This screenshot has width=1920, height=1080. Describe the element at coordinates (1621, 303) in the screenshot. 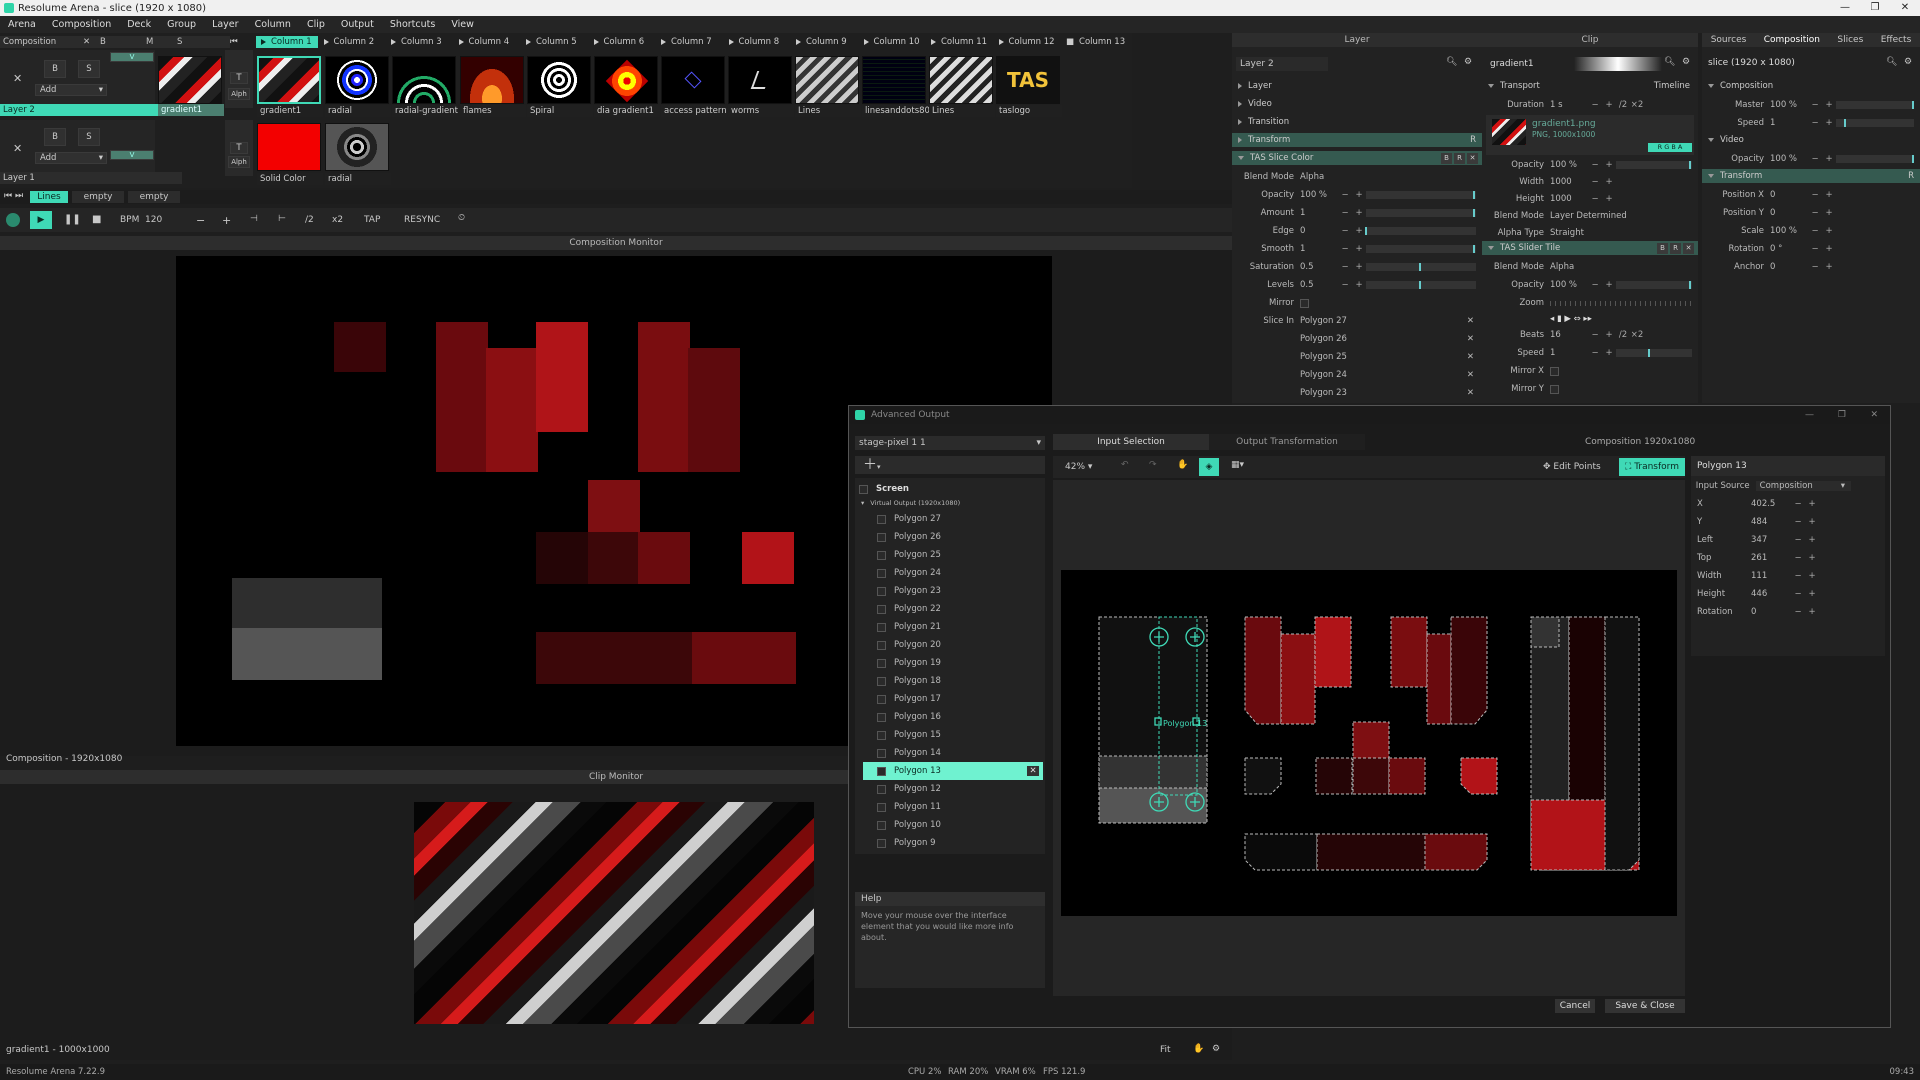

I see `zoom-slider` at that location.